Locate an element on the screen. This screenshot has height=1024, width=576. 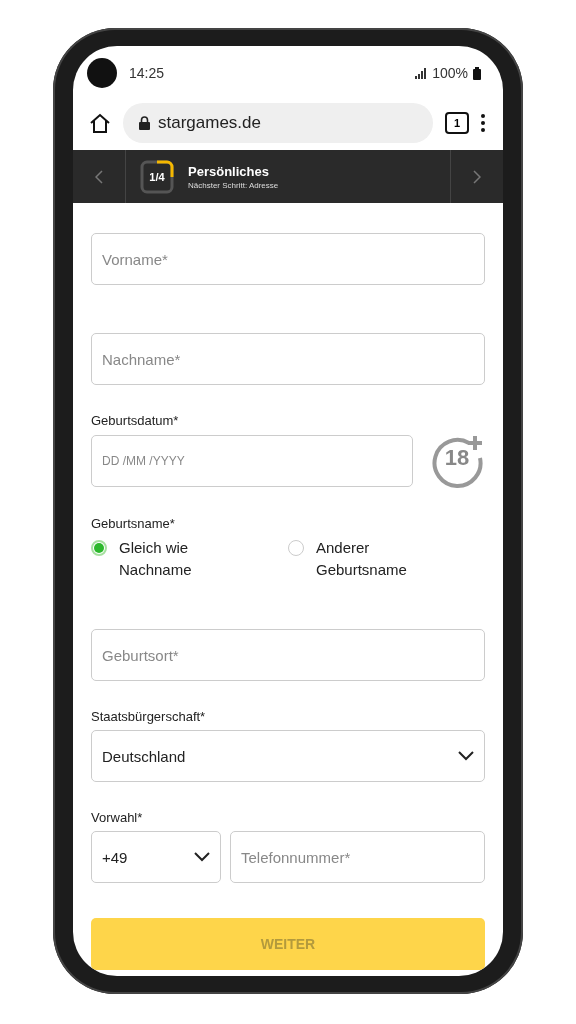
field-label: Geburtsdatum* is located at coordinates (135, 420).